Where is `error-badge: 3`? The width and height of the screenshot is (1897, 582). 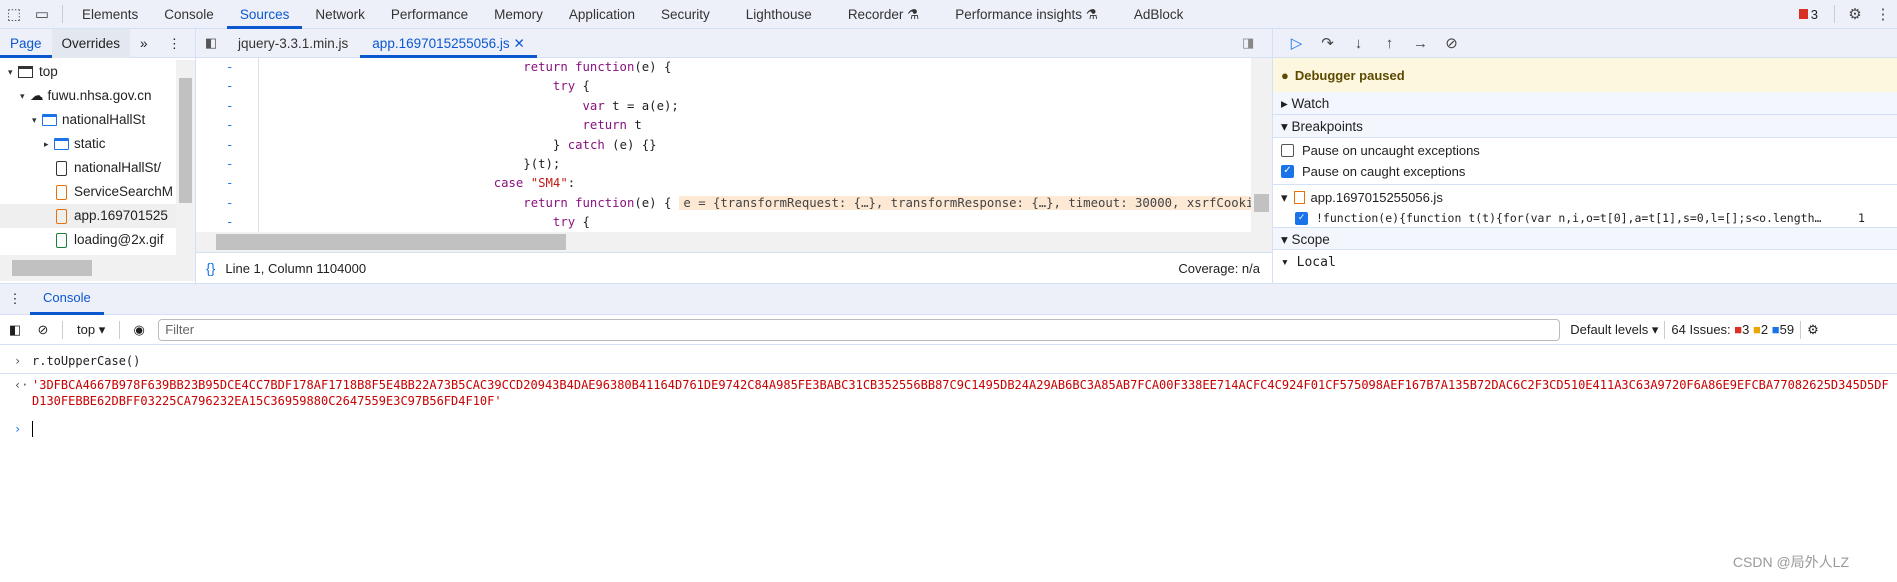 error-badge: 3 is located at coordinates (1808, 14).